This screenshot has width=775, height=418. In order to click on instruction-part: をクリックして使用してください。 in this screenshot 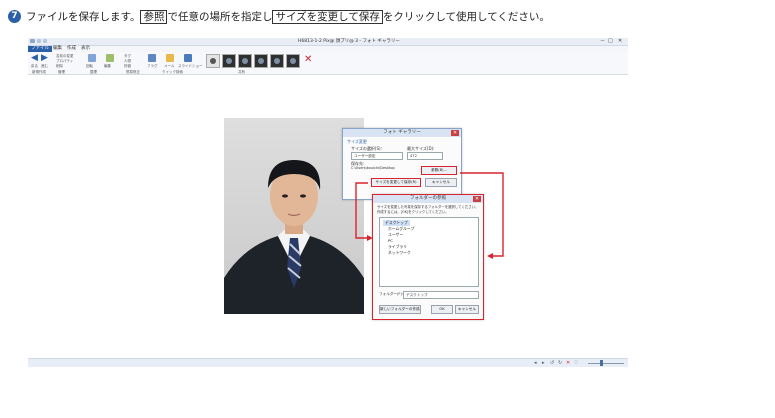, I will do `click(466, 17)`.